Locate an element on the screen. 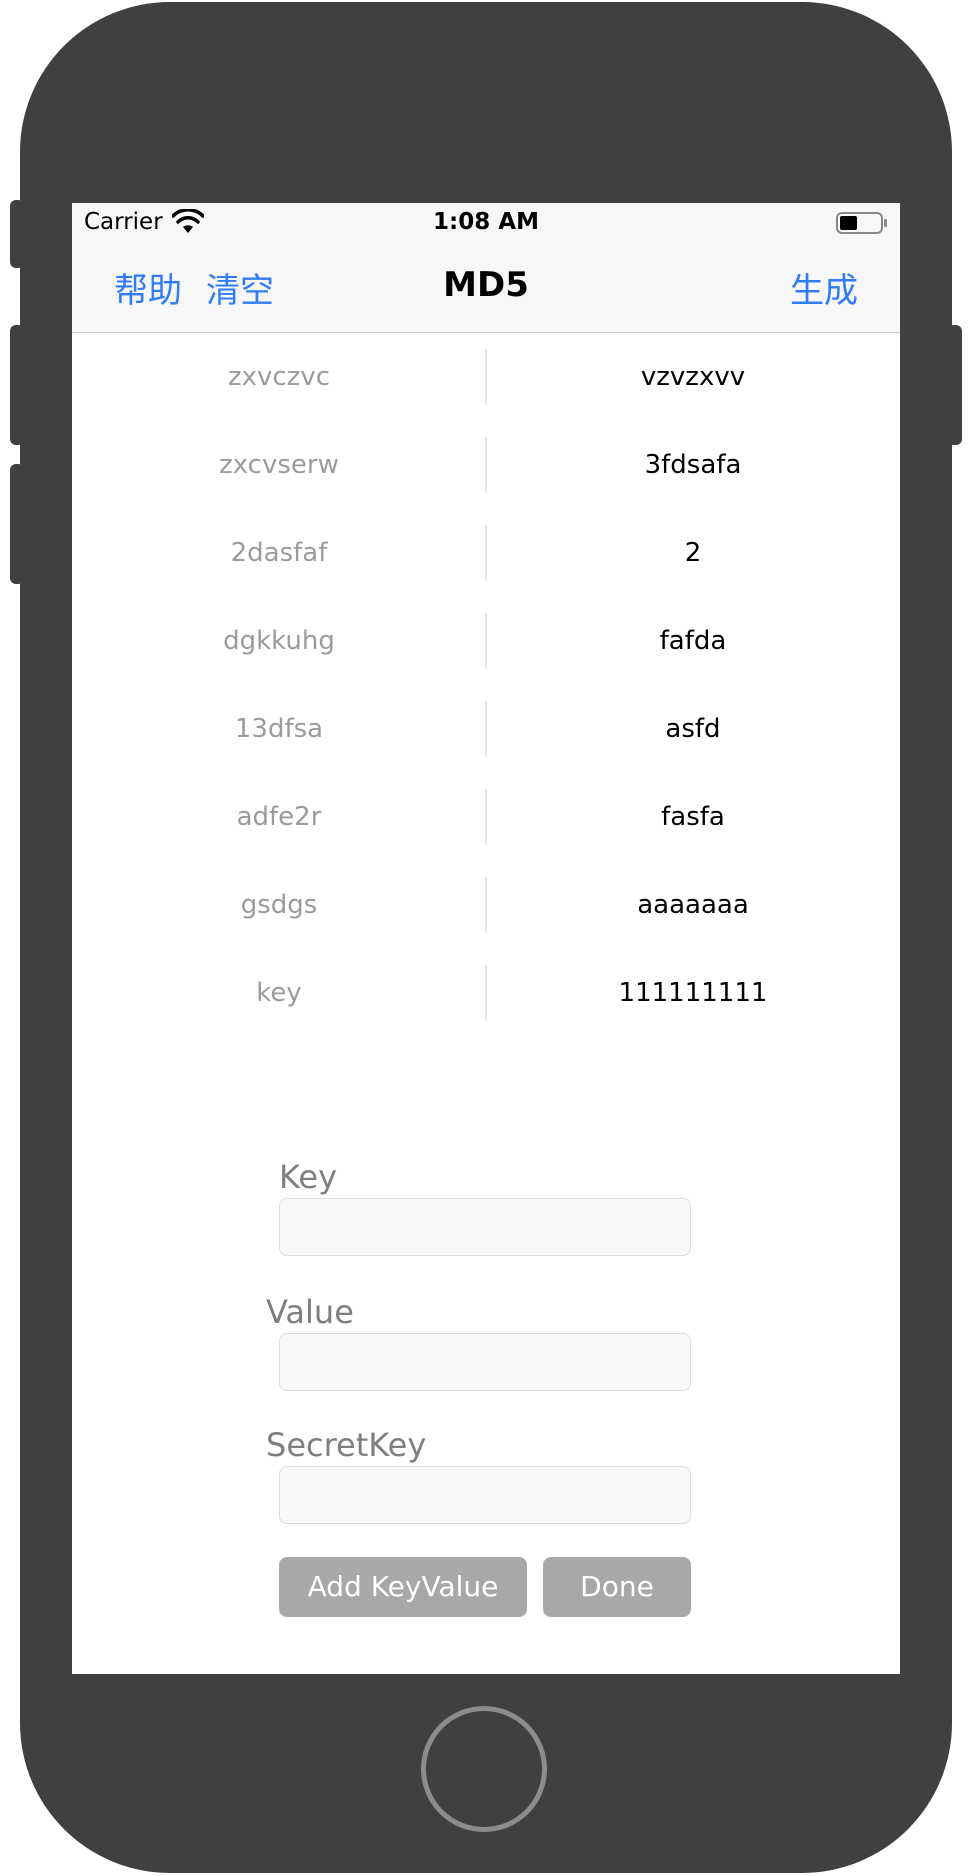 The height and width of the screenshot is (1876, 972). value-input is located at coordinates (485, 1362).